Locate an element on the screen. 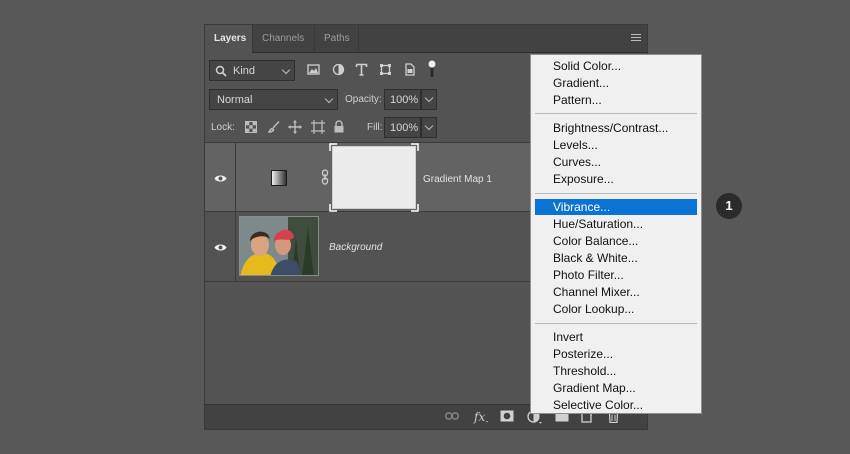 The width and height of the screenshot is (850, 454). lock-transparent-pixels-icon is located at coordinates (251, 127).